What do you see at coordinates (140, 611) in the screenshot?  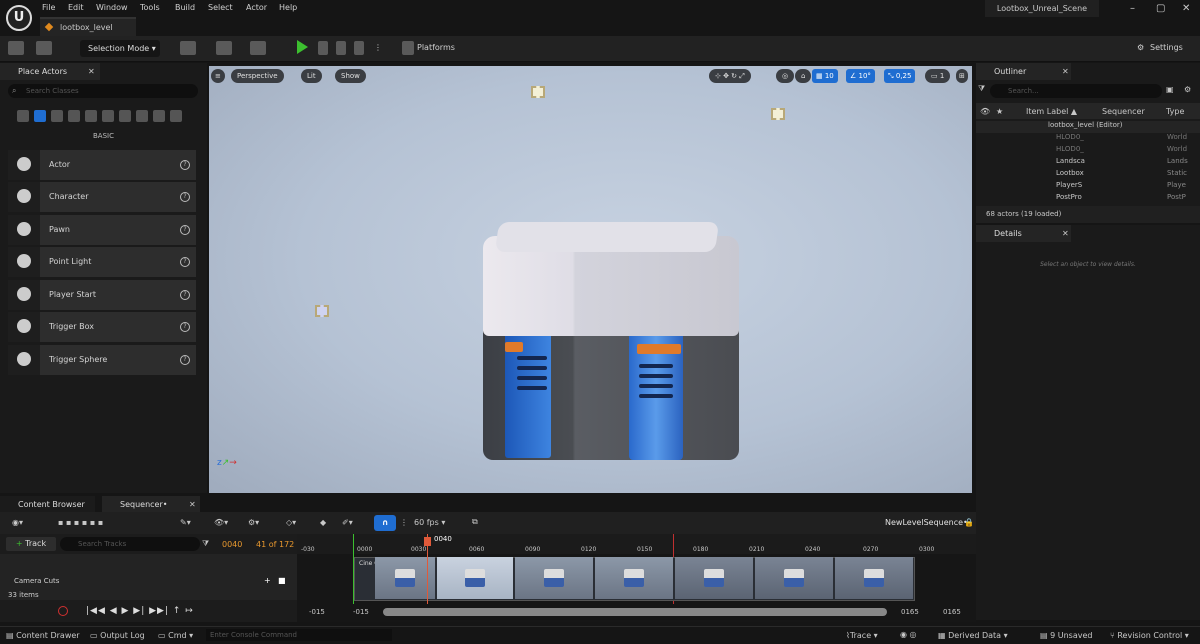 I see `playback-controls: |◀◀ ◀ ▶ ▶| ▶▶| ↑ ↦` at bounding box center [140, 611].